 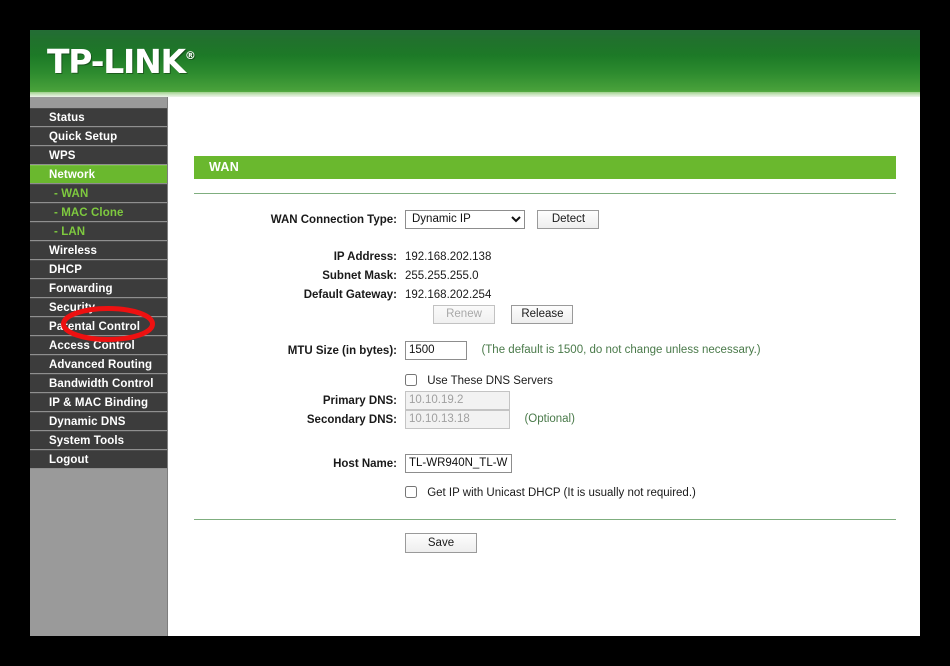 I want to click on divider-top, so click(x=545, y=193).